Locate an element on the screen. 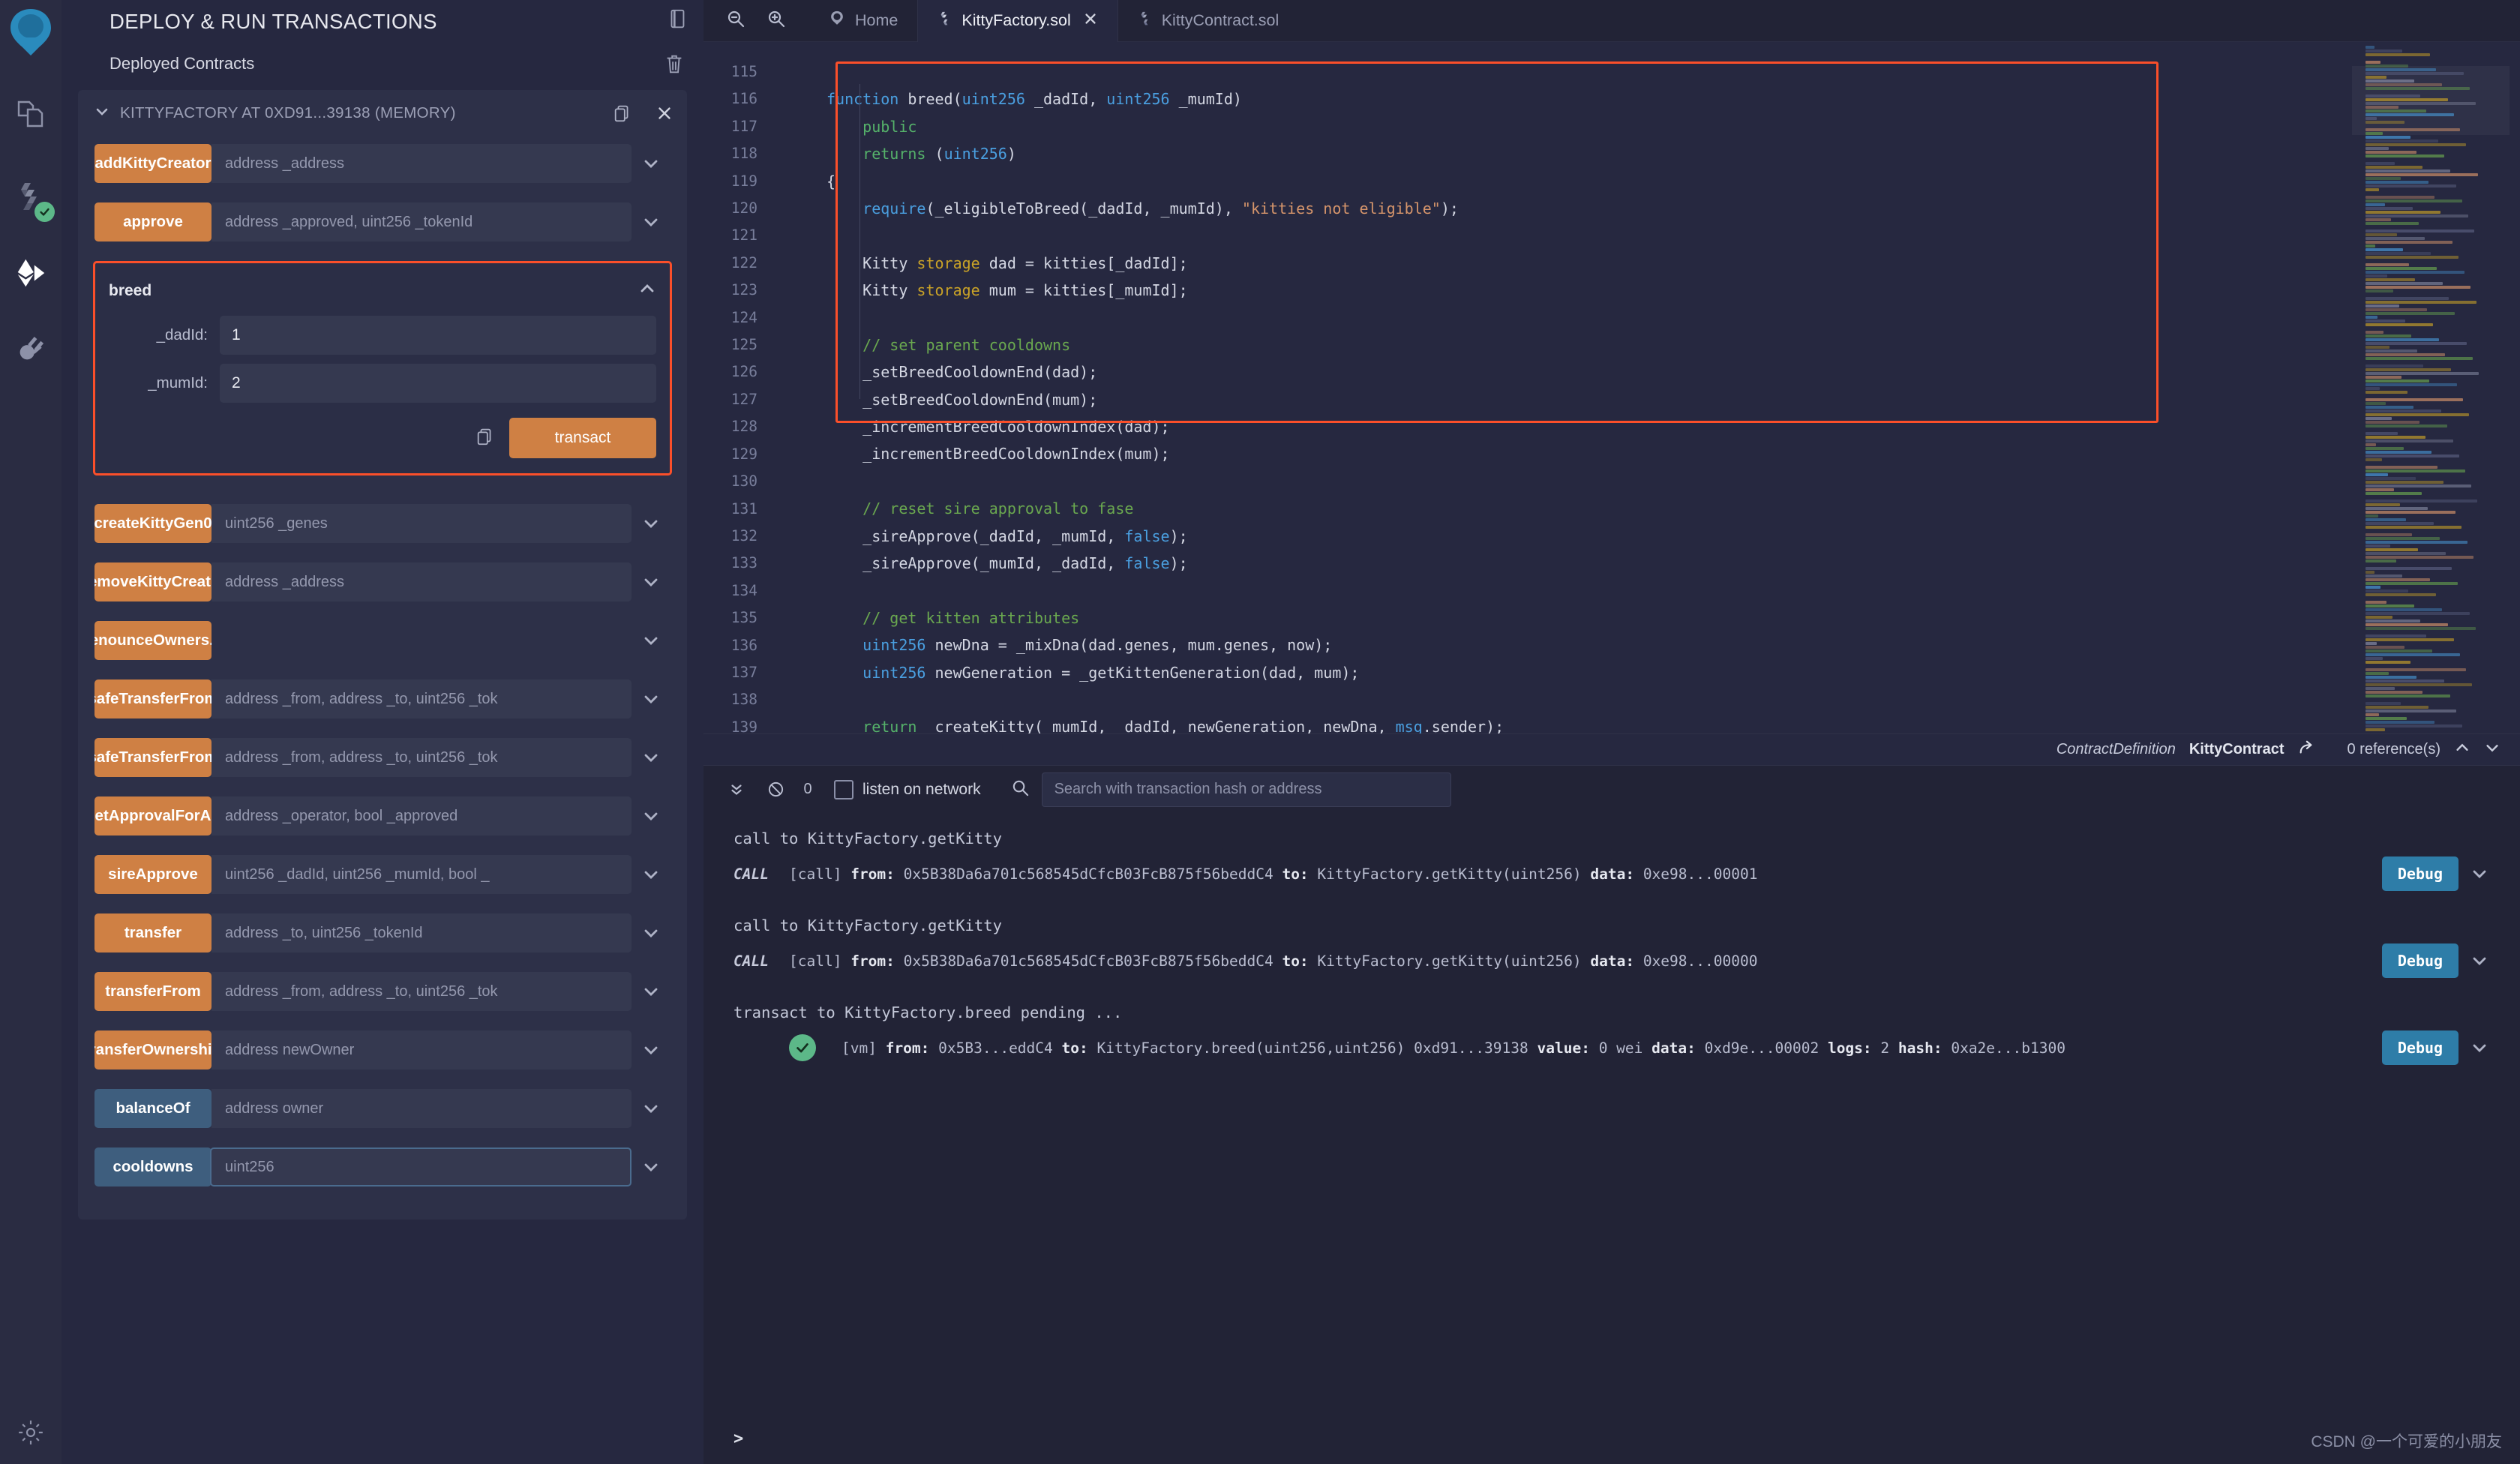  jump-to-icon is located at coordinates (2306, 750).